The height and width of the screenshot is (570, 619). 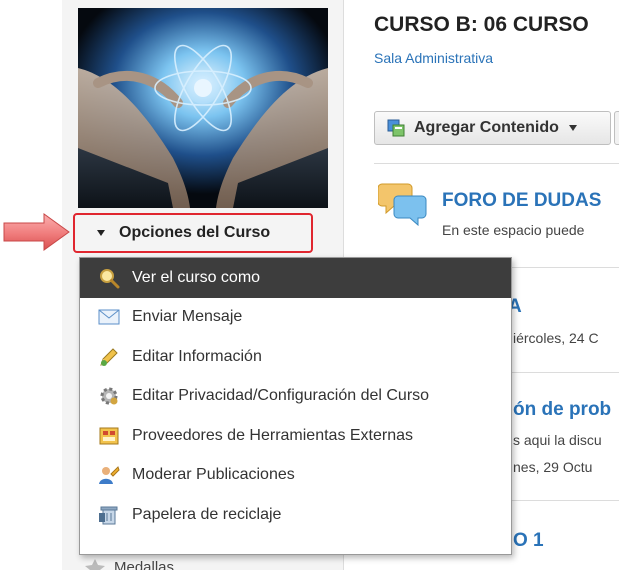 What do you see at coordinates (295, 515) in the screenshot?
I see `menu-item-recycle-bin: Papelera de reciclaje` at bounding box center [295, 515].